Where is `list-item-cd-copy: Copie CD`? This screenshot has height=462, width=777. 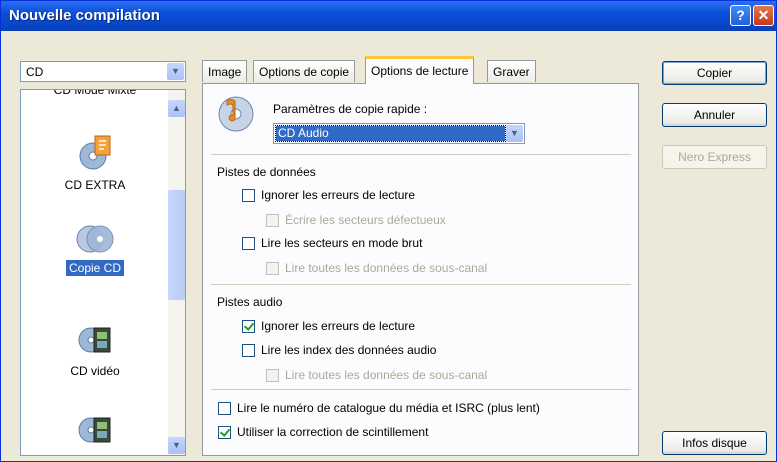
list-item-cd-copy: Copie CD is located at coordinates (95, 250).